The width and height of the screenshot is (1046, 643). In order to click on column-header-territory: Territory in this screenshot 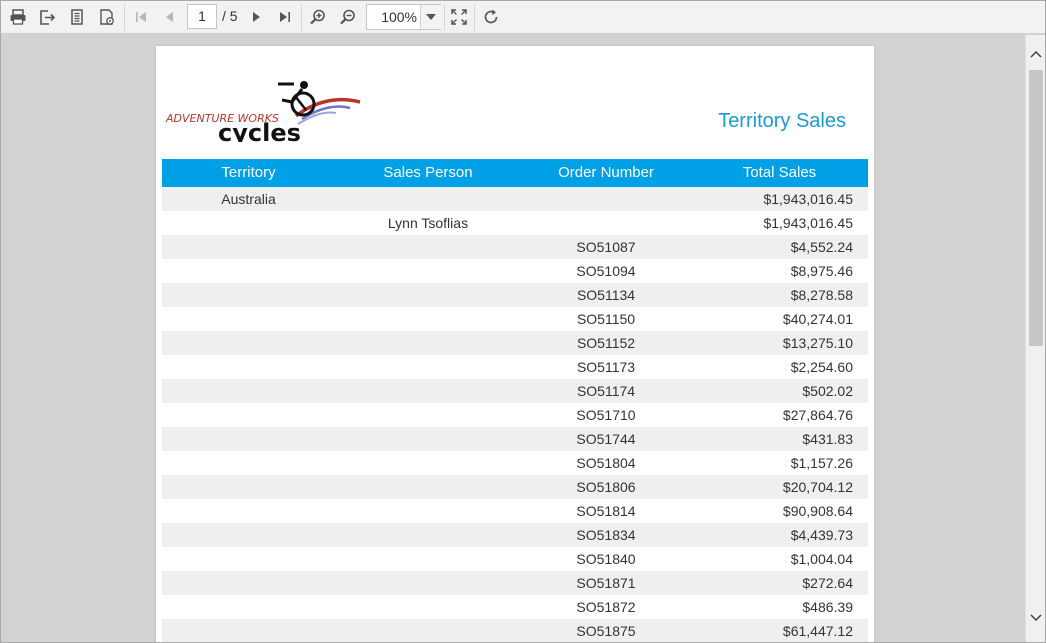, I will do `click(248, 172)`.